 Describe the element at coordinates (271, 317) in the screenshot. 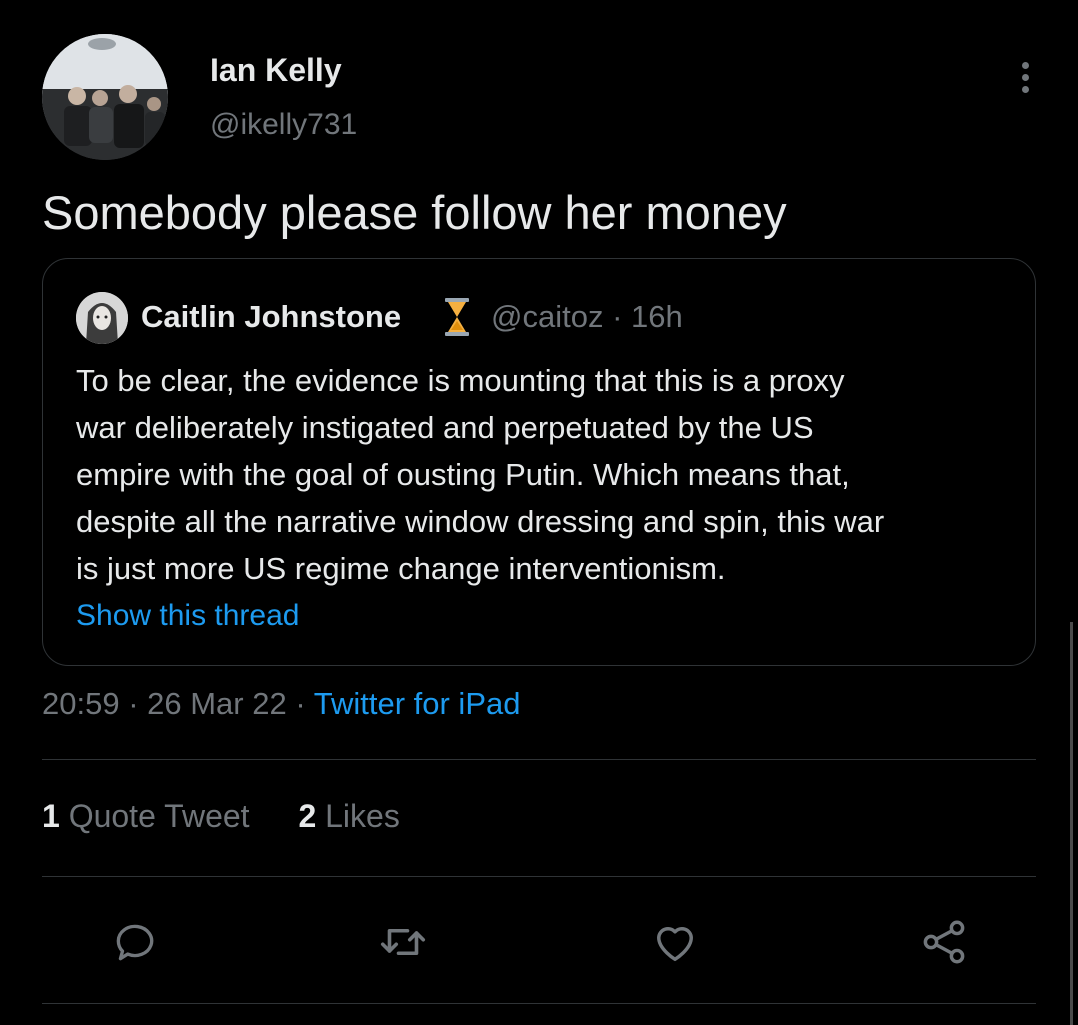

I see `quoted-author-name: Caitlin Johnstone` at that location.